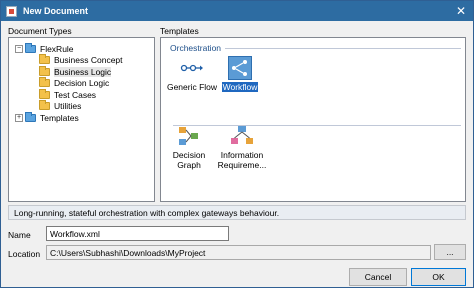 This screenshot has height=288, width=474. Describe the element at coordinates (242, 136) in the screenshot. I see `information-requirements-icon` at that location.